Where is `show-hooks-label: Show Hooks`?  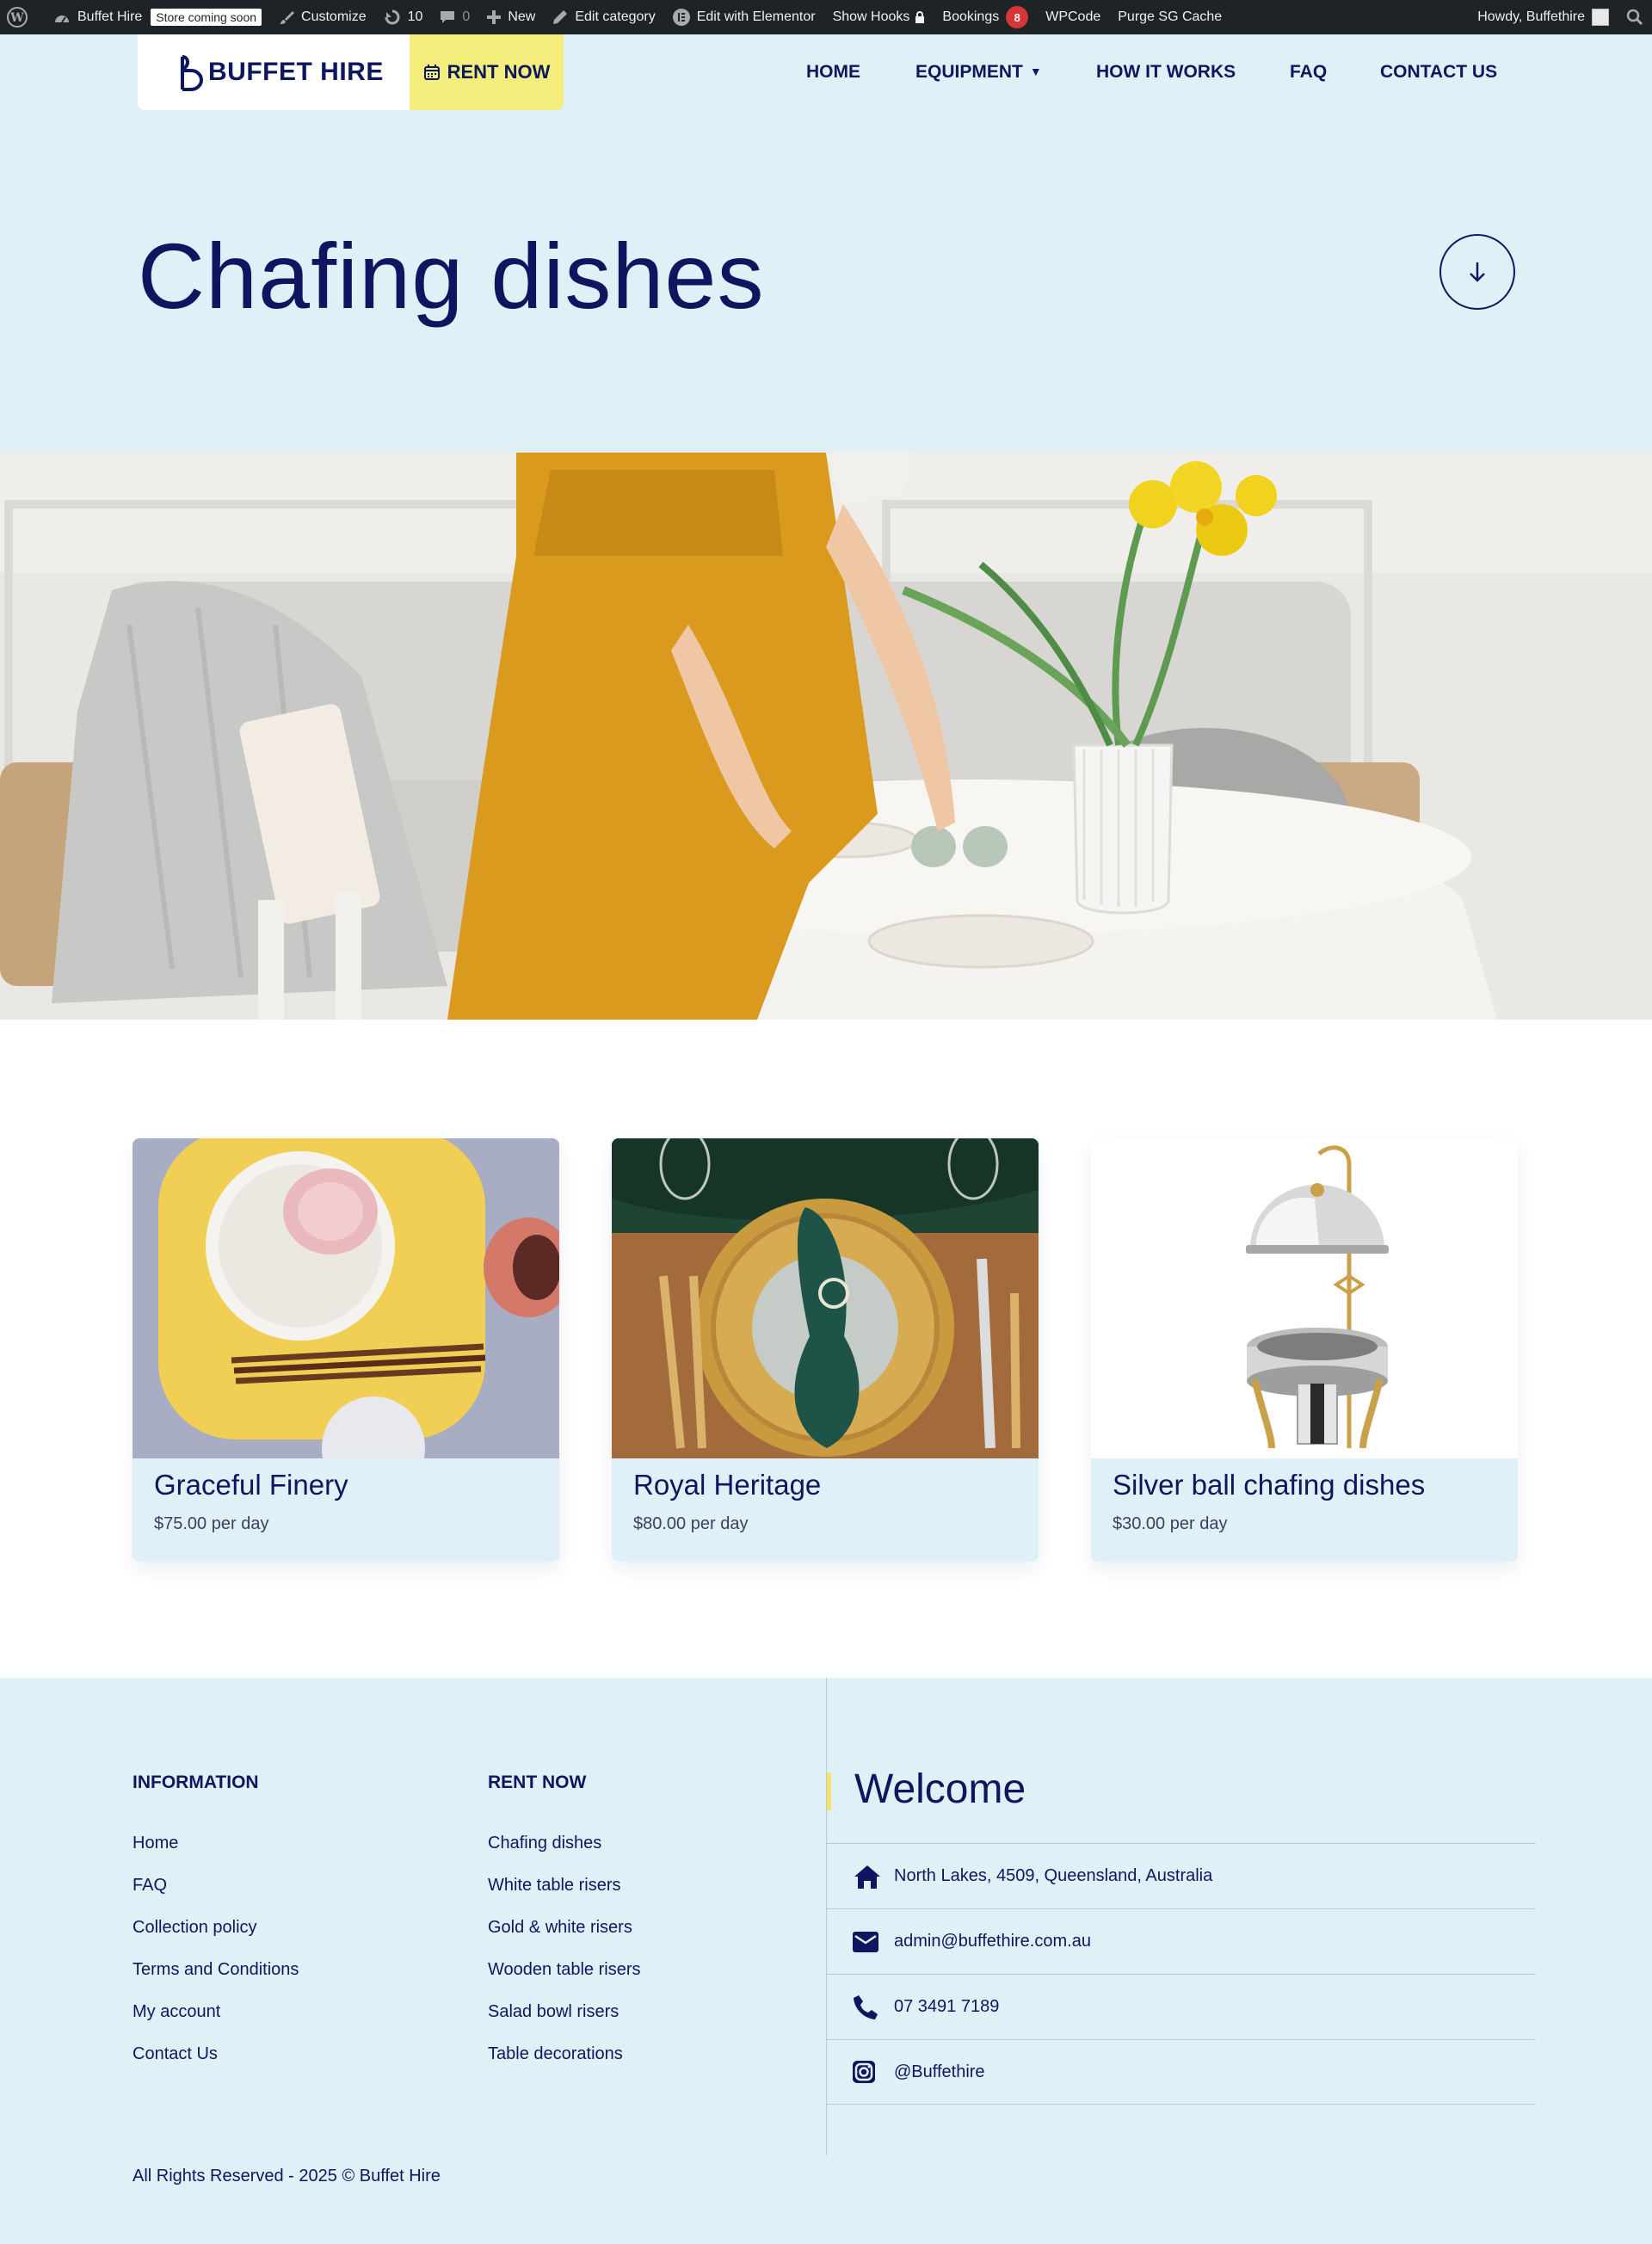
show-hooks-label: Show Hooks is located at coordinates (871, 16).